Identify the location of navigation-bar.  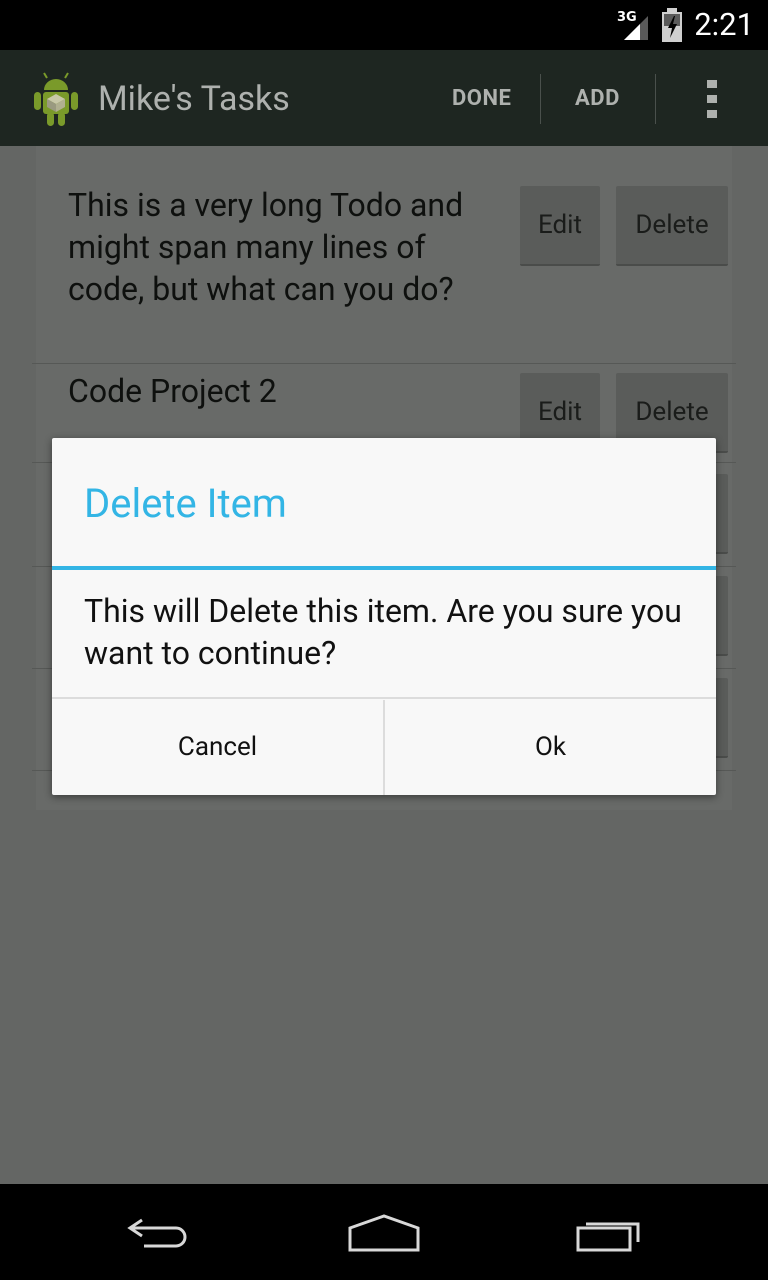
(384, 1232).